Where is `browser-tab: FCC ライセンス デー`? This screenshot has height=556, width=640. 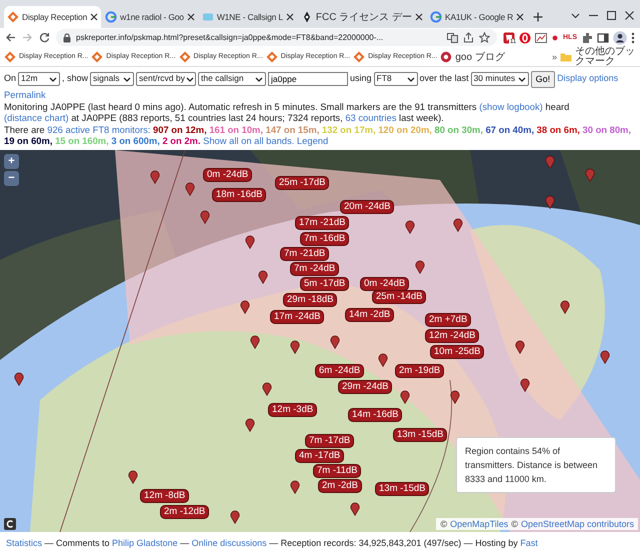 browser-tab: FCC ライセンス デー is located at coordinates (362, 17).